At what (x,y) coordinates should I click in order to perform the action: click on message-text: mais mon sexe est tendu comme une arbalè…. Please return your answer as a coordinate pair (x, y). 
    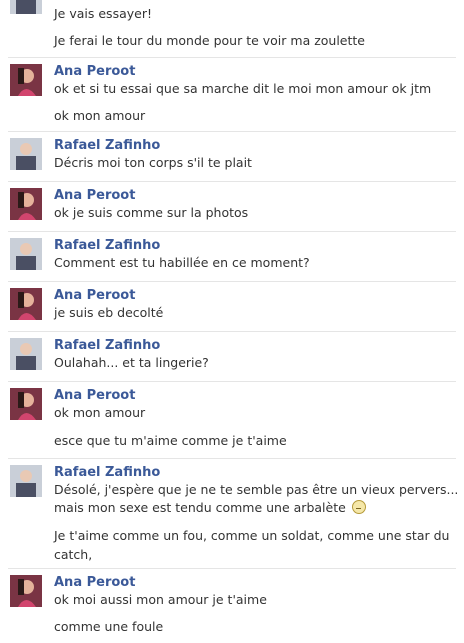
    Looking at the image, I should click on (200, 507).